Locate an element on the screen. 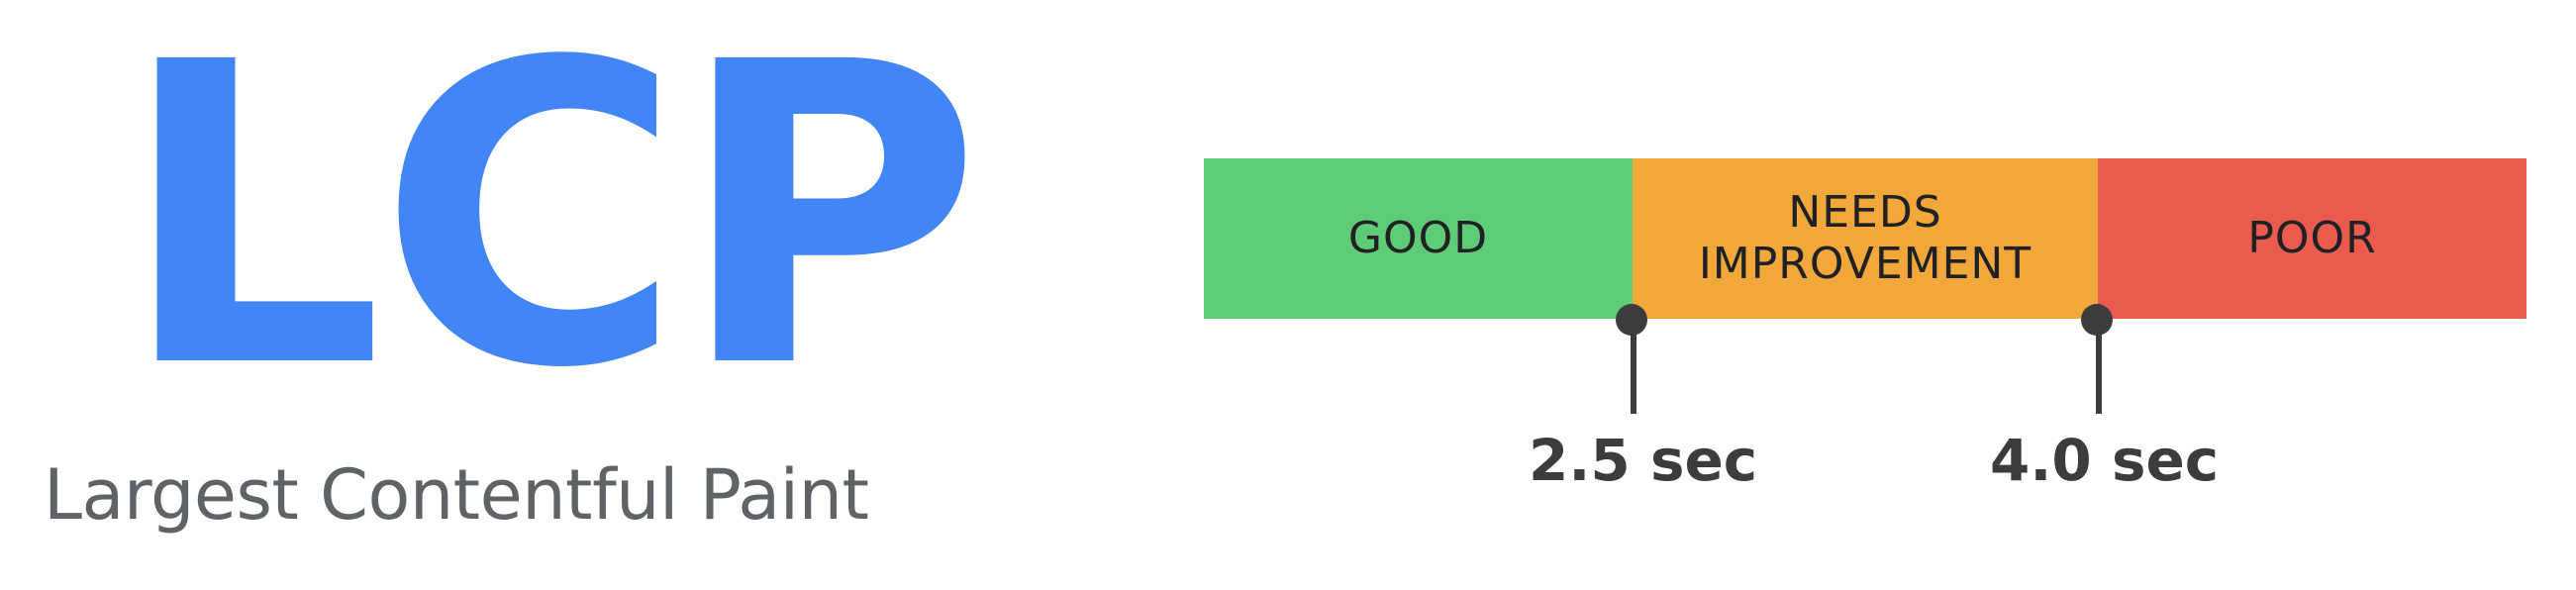  threshold-scale-bar: GOOD NEEDS IMPROVEMENT POOR is located at coordinates (1865, 238).